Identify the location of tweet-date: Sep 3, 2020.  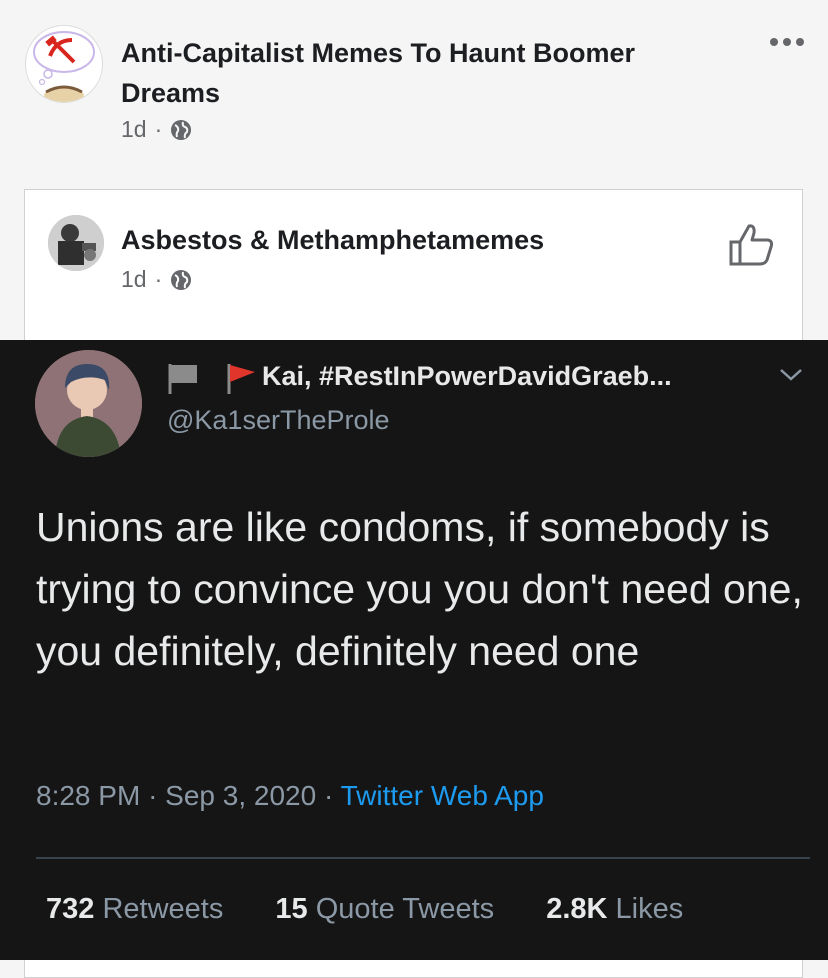
(240, 795).